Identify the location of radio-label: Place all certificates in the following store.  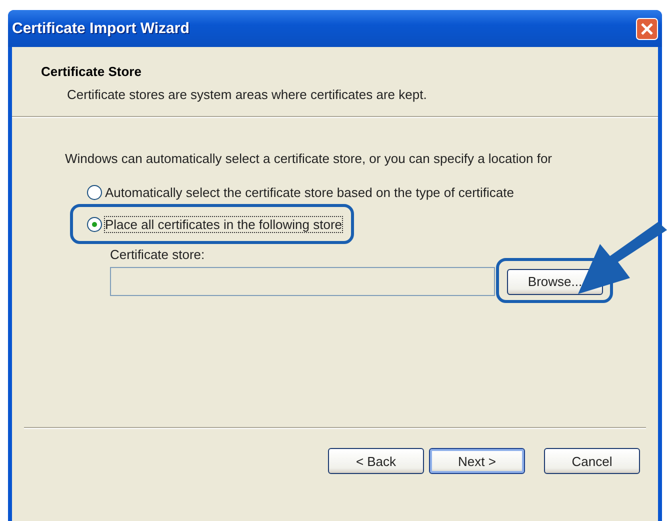
(223, 224).